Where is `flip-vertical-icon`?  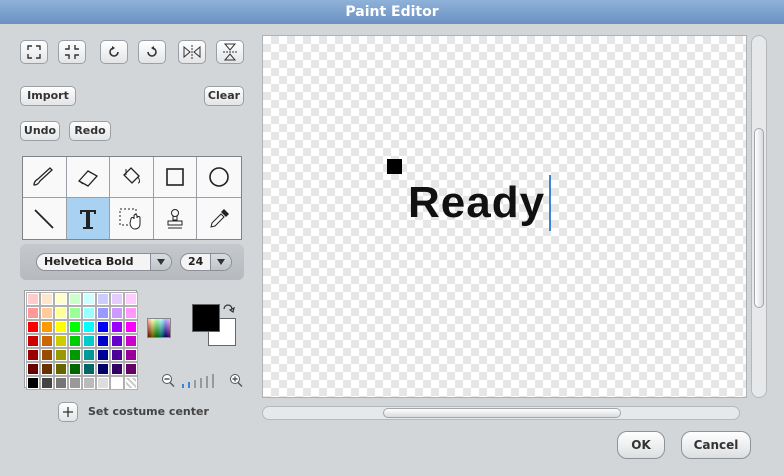
flip-vertical-icon is located at coordinates (230, 52).